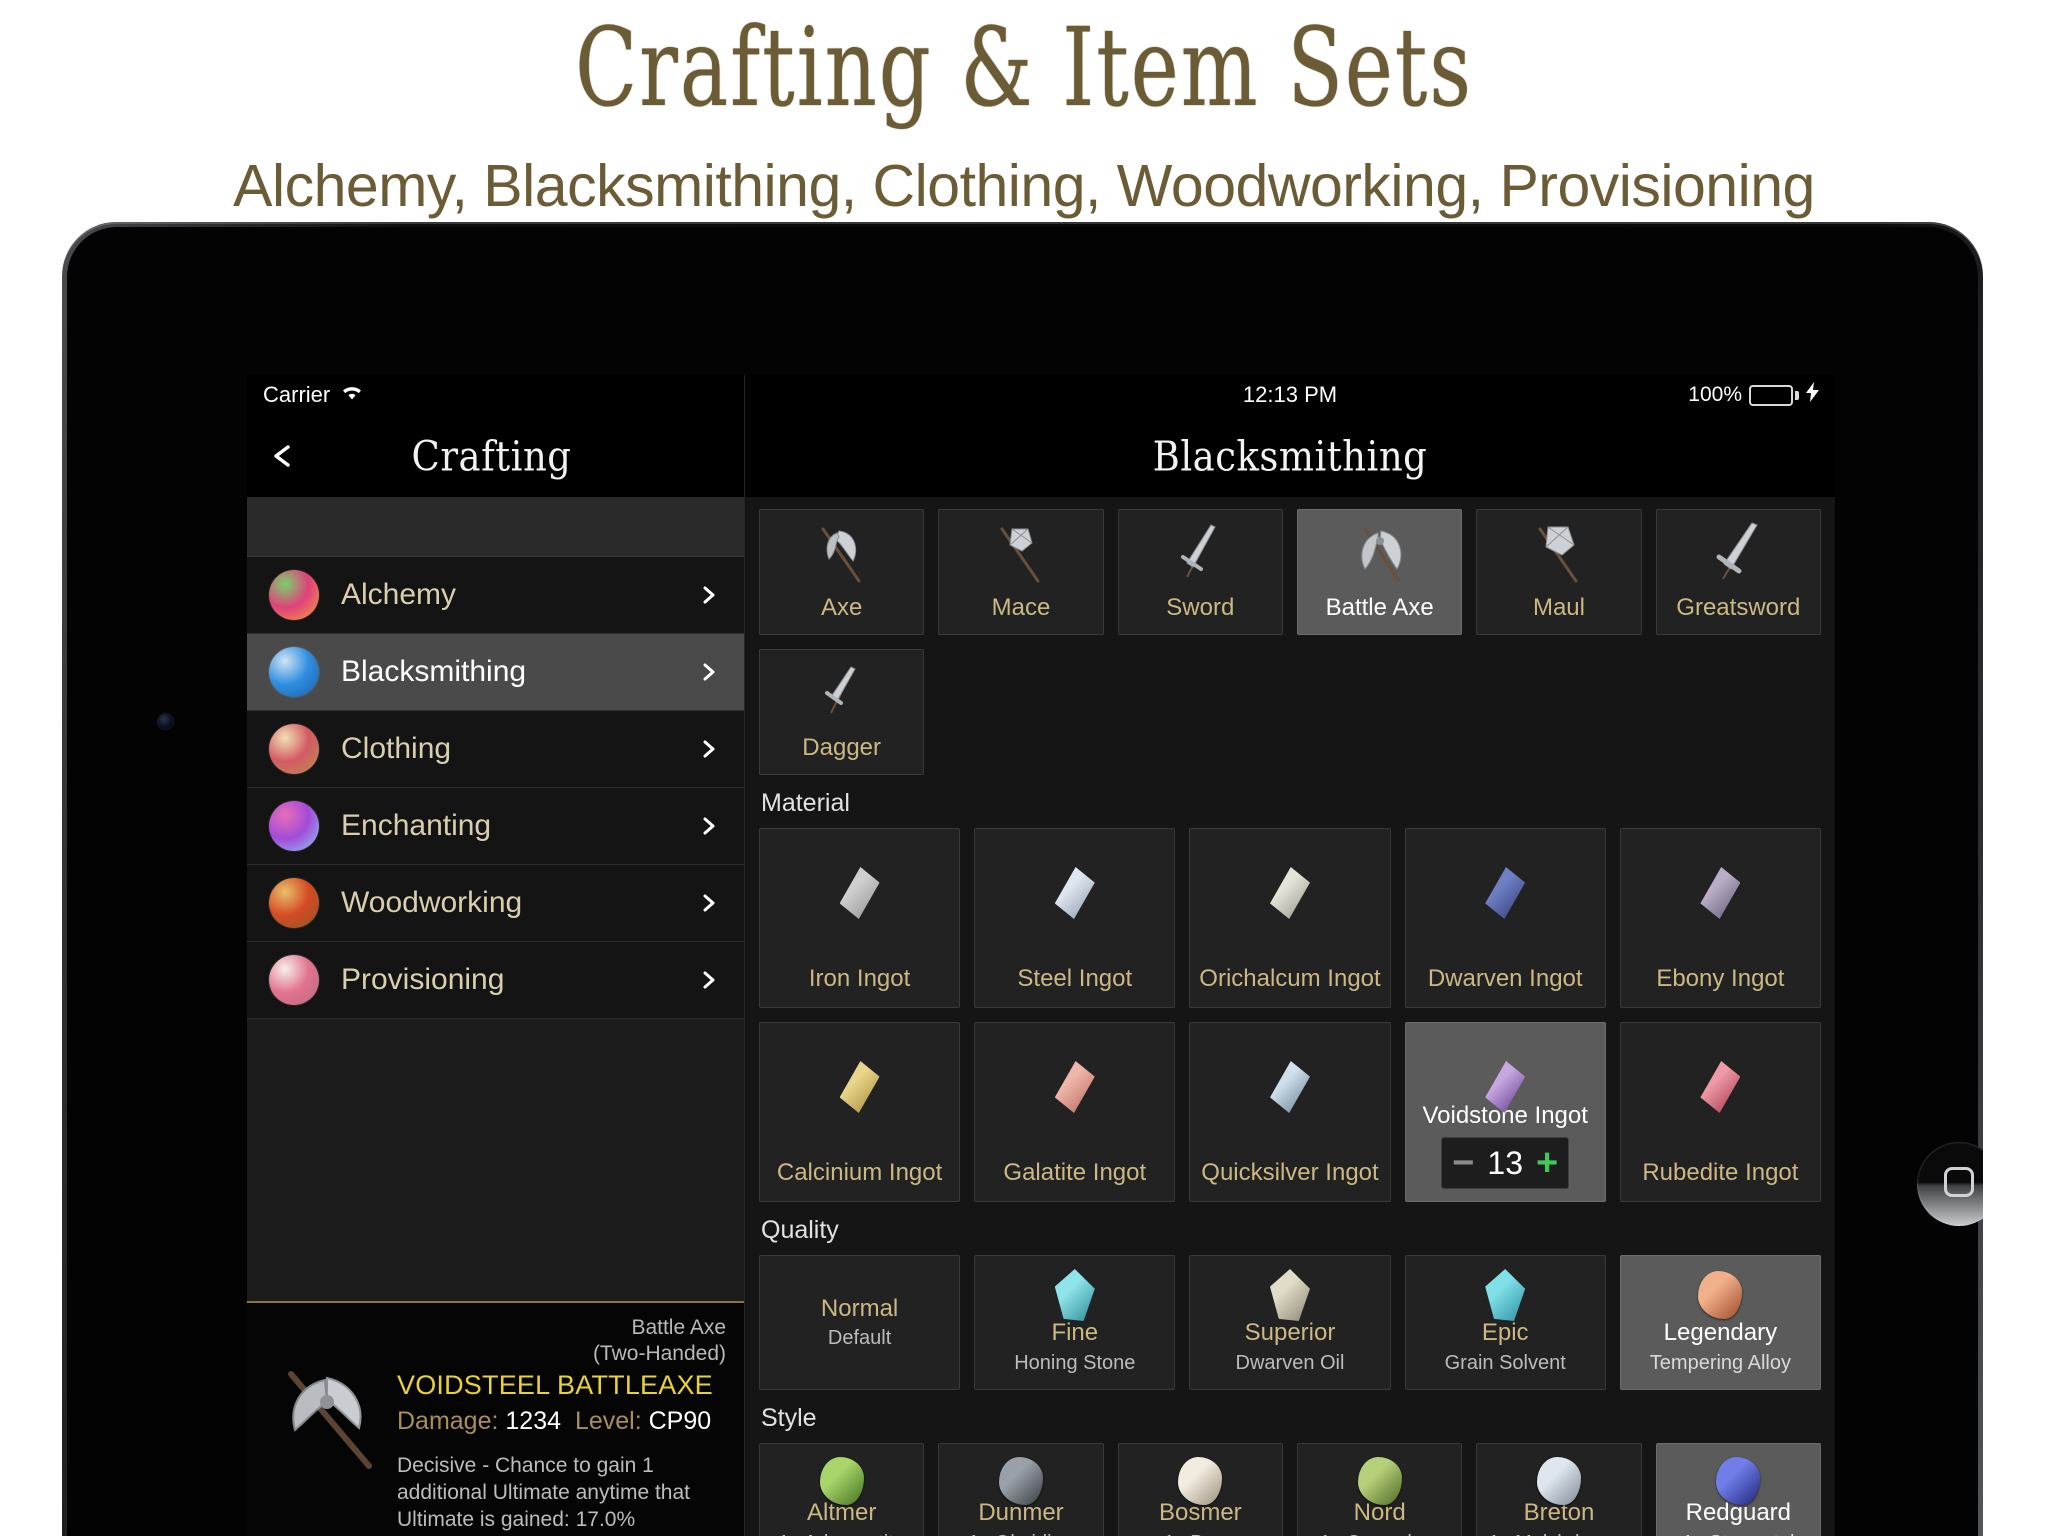 The height and width of the screenshot is (1536, 2048). Describe the element at coordinates (1379, 1481) in the screenshot. I see `corundum-icon` at that location.